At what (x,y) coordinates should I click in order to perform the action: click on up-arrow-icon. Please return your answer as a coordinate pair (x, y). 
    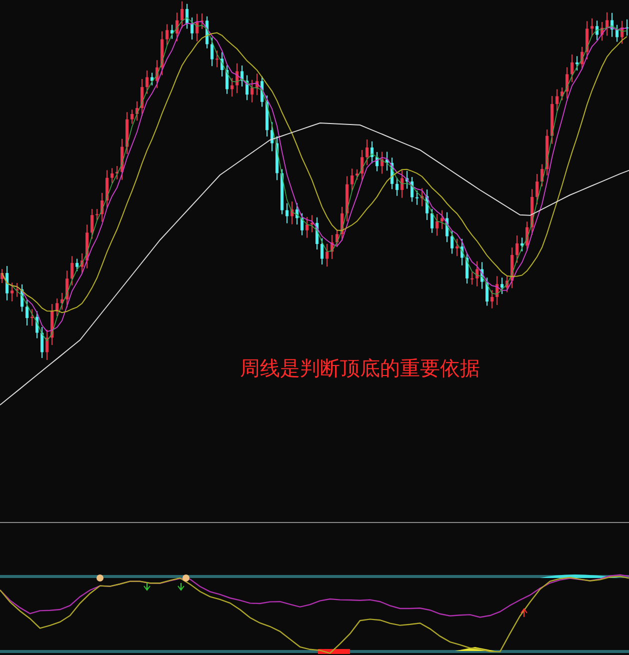
    Looking at the image, I should click on (524, 613).